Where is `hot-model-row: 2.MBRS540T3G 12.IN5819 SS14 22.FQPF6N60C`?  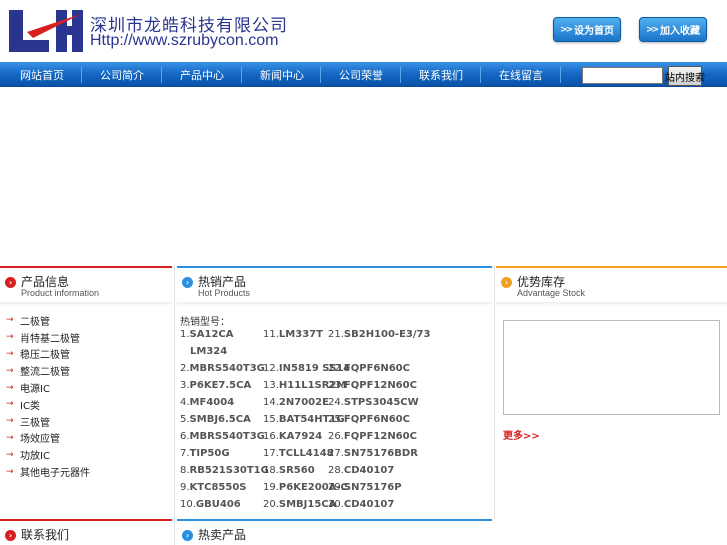
hot-model-row: 2.MBRS540T3G 12.IN5819 SS14 22.FQPF6N60C is located at coordinates (336, 369).